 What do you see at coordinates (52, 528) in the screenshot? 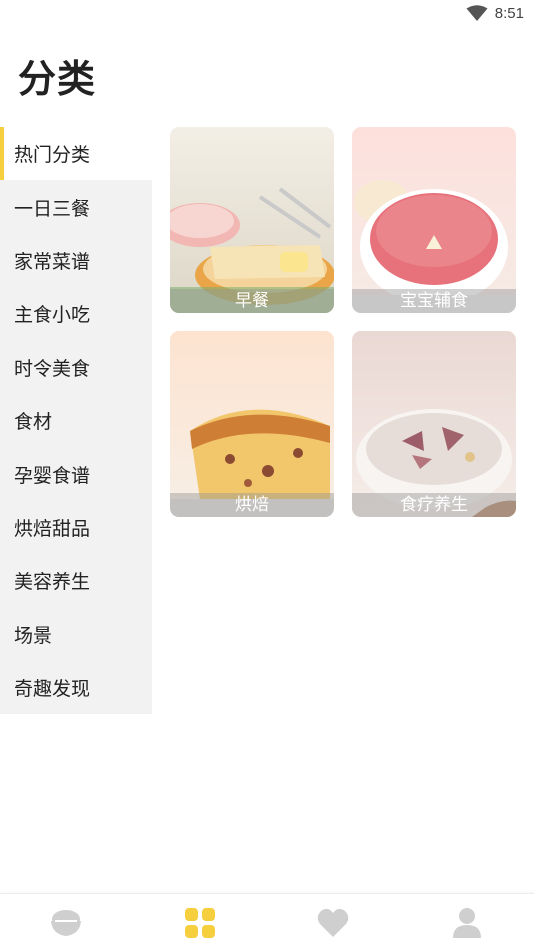
I see `sidebar-item-label: 烘焙甜品` at bounding box center [52, 528].